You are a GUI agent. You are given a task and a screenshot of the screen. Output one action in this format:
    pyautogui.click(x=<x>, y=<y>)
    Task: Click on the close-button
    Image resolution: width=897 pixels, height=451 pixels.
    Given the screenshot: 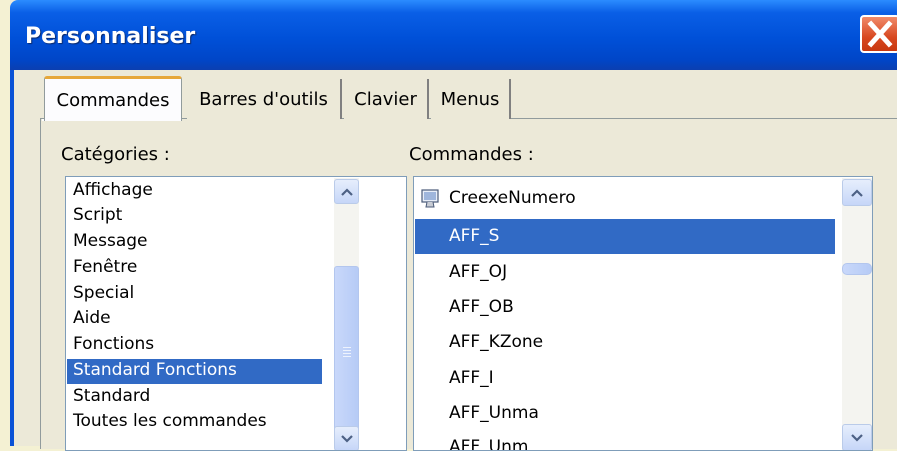 What is the action you would take?
    pyautogui.click(x=878, y=34)
    